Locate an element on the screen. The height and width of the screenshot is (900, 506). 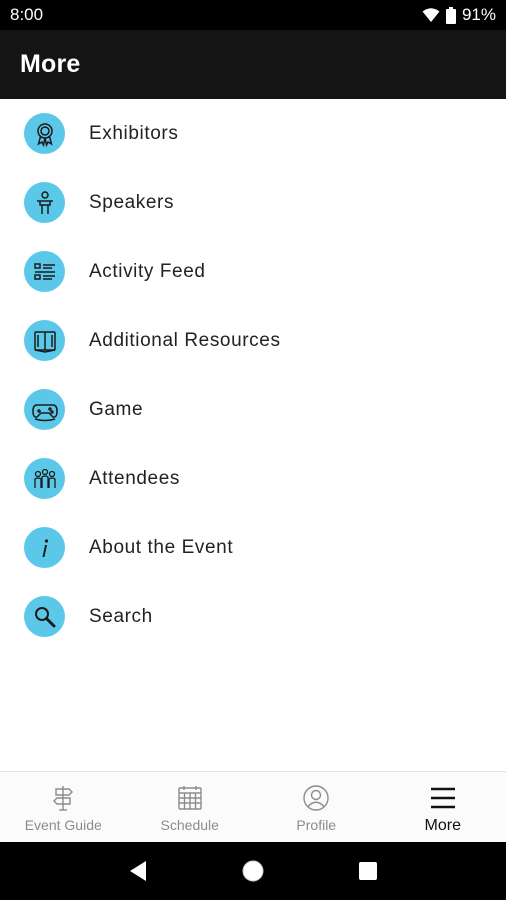
system-navigation-bar is located at coordinates (253, 871).